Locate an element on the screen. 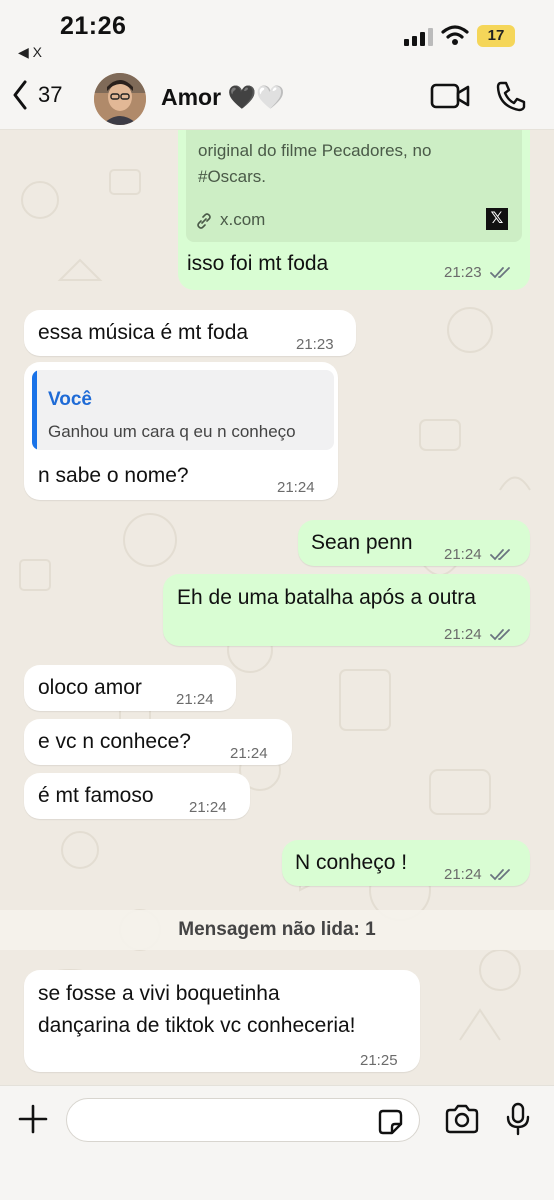  message-bubble-incoming: e vc n conhece? 21:24 is located at coordinates (158, 742).